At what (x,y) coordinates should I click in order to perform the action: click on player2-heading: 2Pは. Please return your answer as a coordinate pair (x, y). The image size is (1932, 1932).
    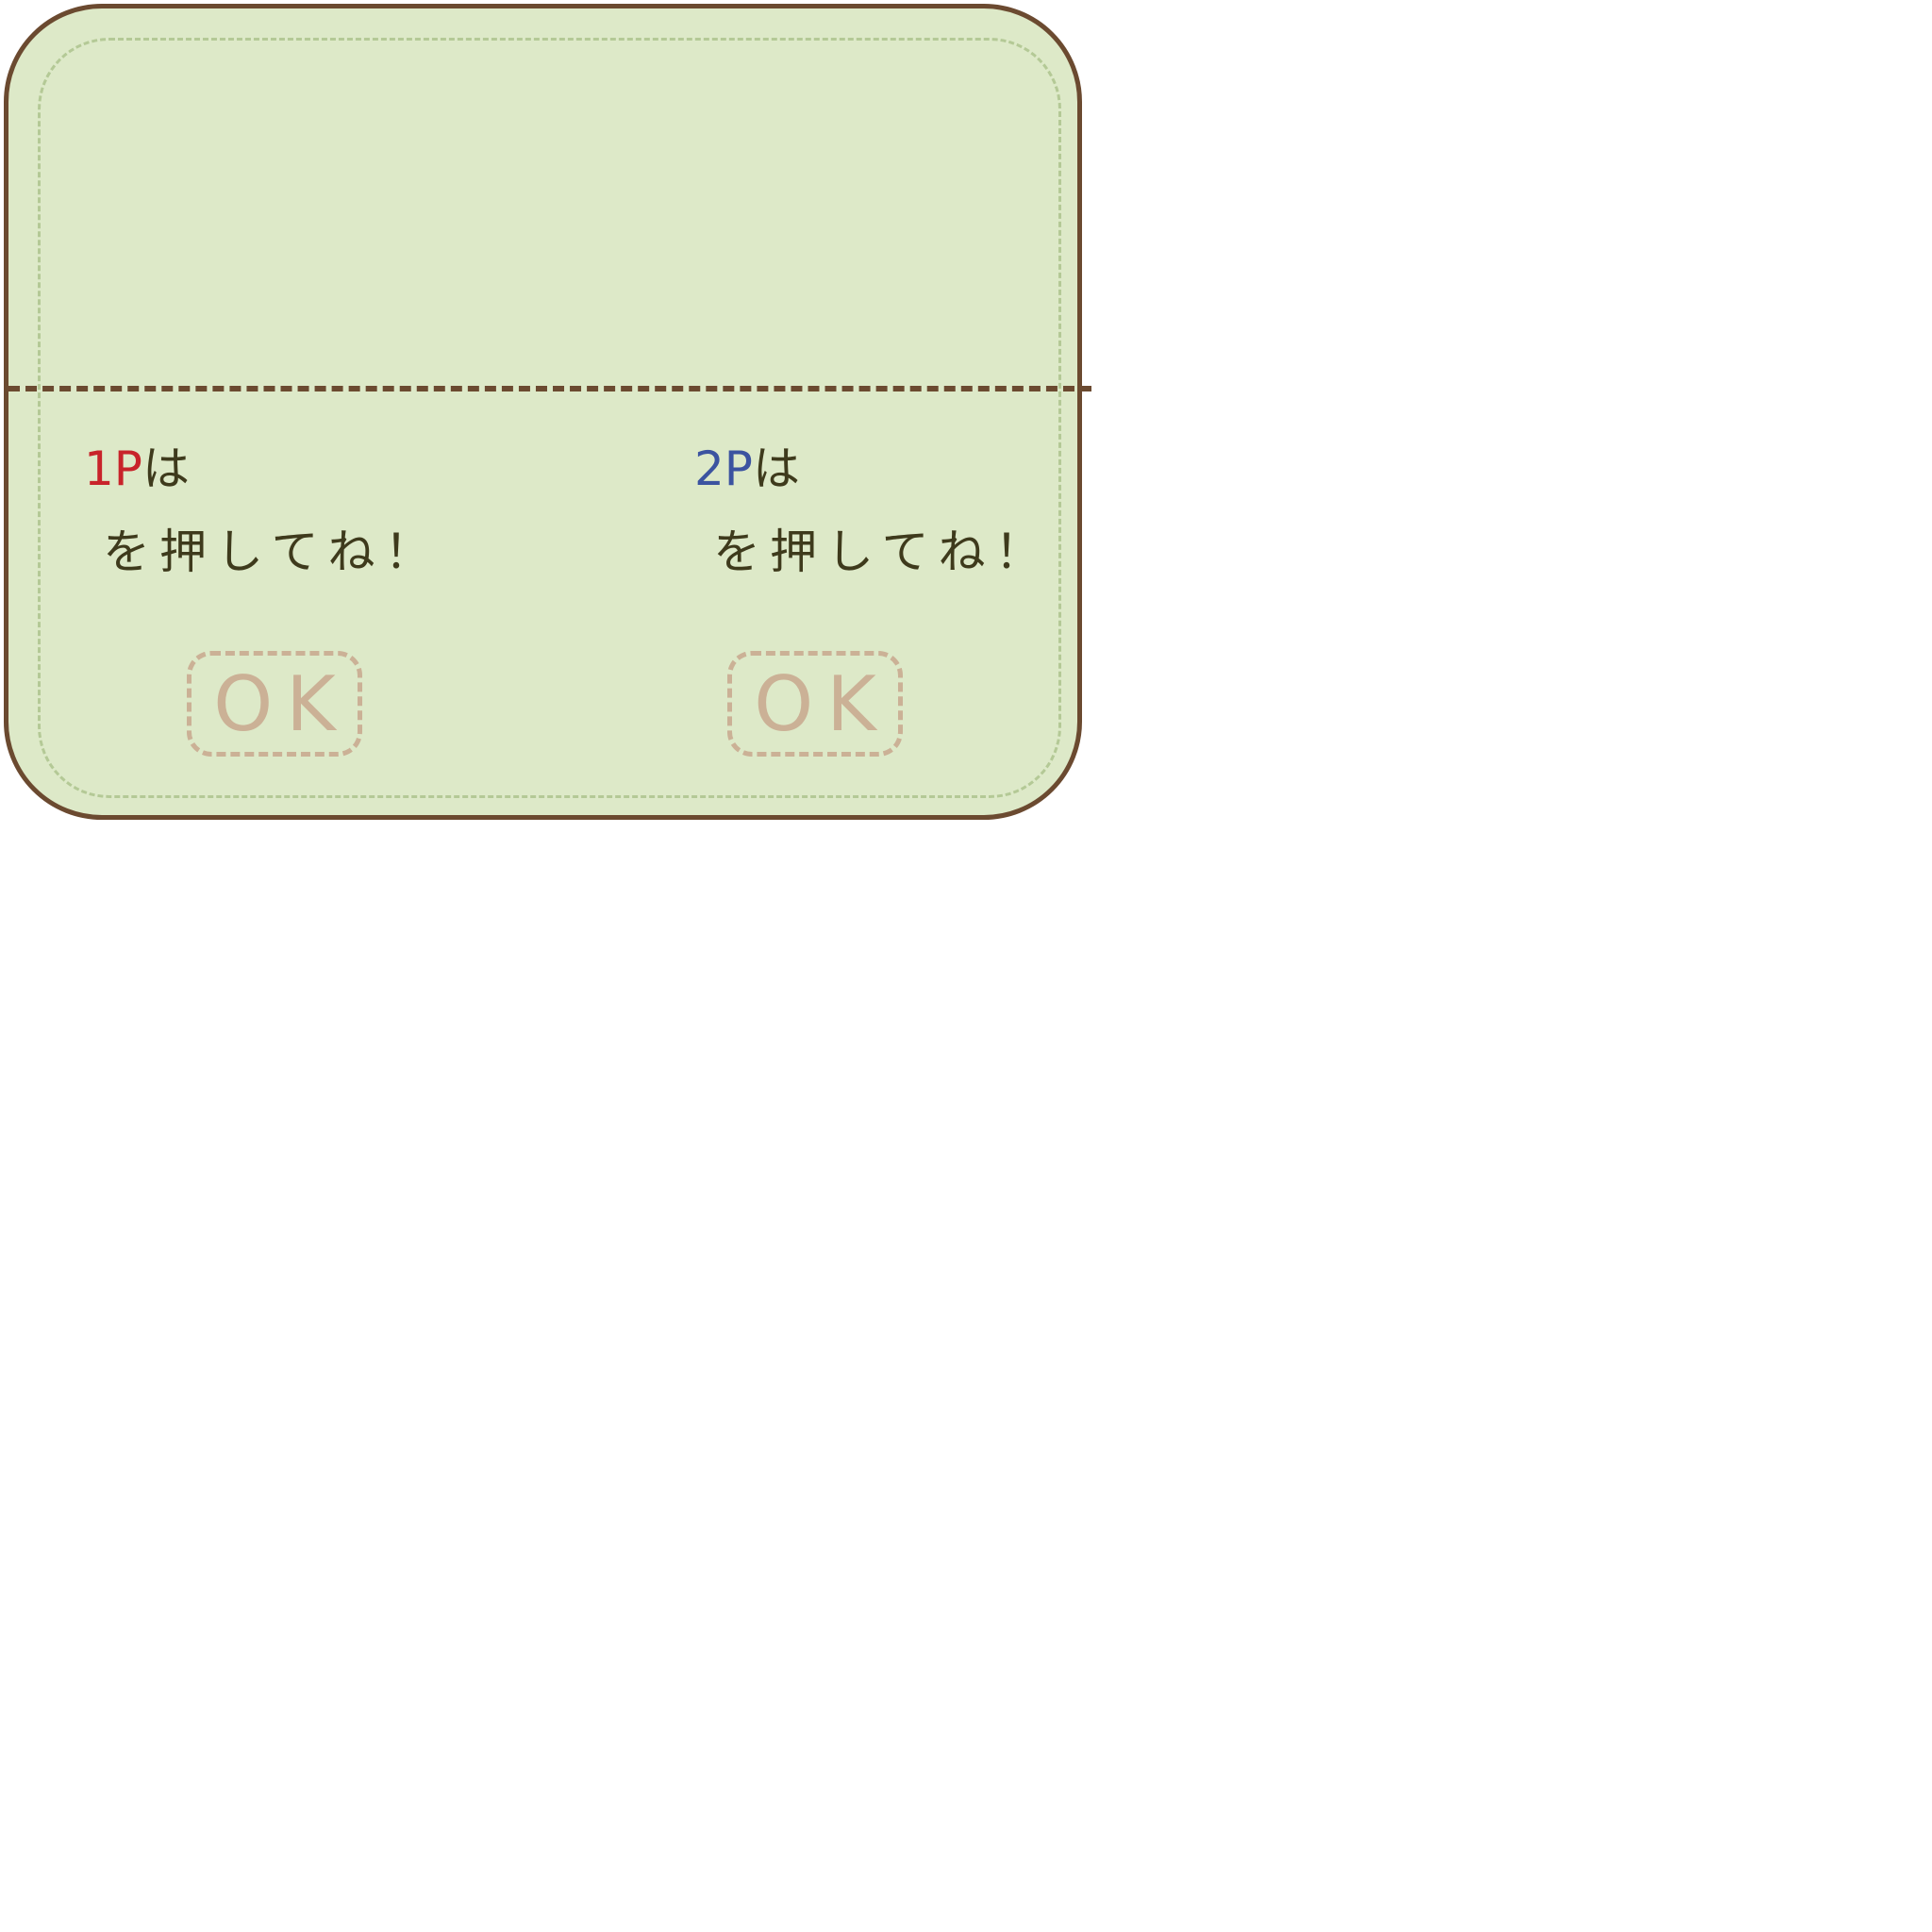
    Looking at the image, I should click on (747, 465).